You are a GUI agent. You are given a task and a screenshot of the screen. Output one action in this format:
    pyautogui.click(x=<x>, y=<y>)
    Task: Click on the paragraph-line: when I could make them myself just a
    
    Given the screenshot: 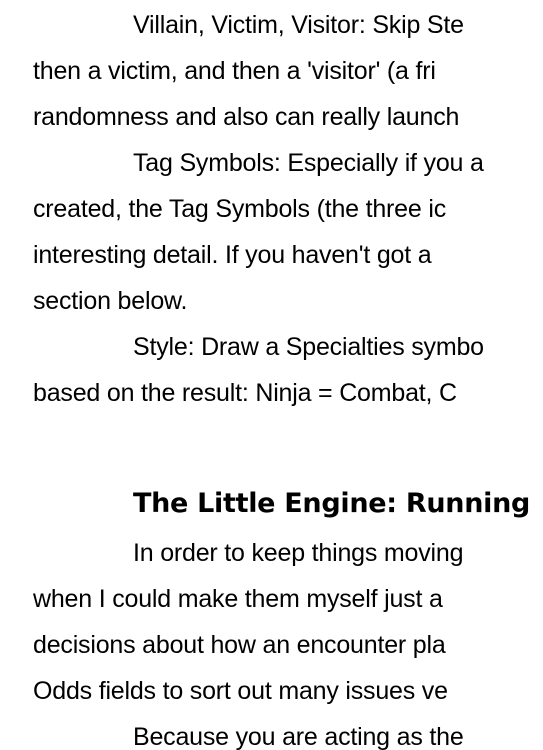 What is the action you would take?
    pyautogui.click(x=238, y=599)
    